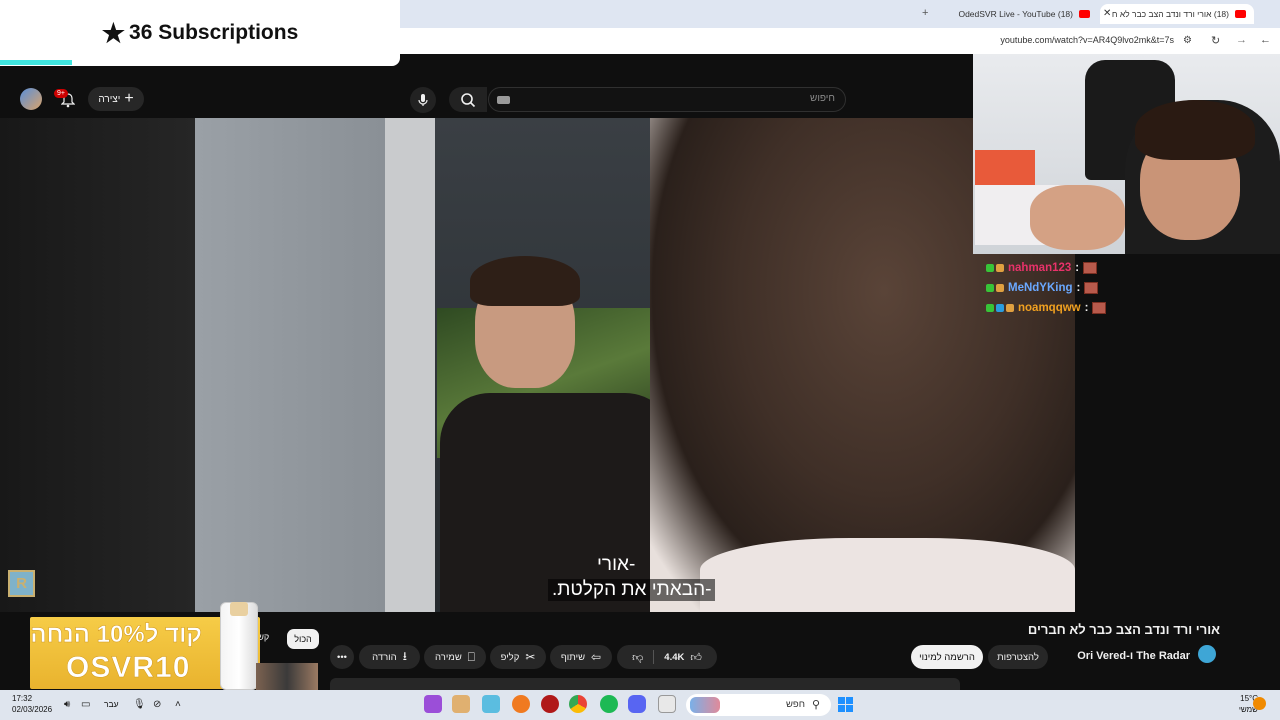  I want to click on download-icon: ⭳, so click(404, 655).